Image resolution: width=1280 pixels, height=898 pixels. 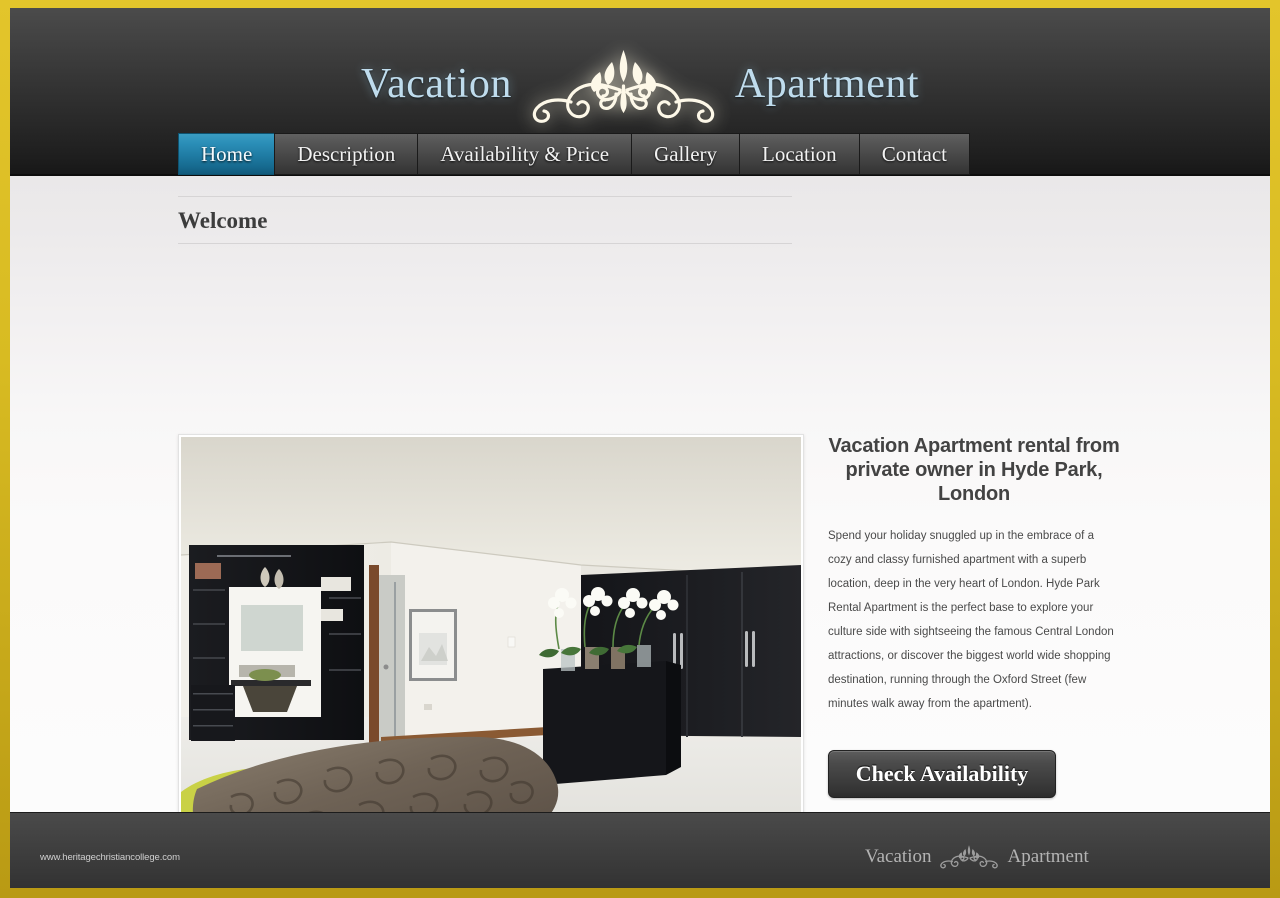 What do you see at coordinates (914, 154) in the screenshot?
I see `nav-tab-contact: Contact` at bounding box center [914, 154].